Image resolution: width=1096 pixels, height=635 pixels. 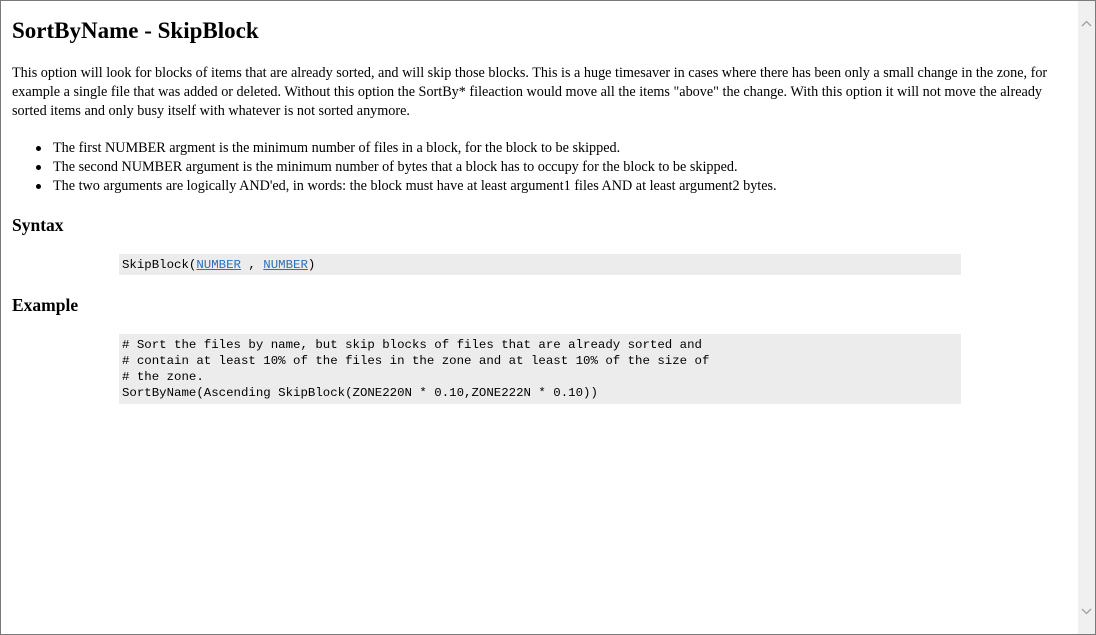 What do you see at coordinates (45, 305) in the screenshot?
I see `example-heading: Example` at bounding box center [45, 305].